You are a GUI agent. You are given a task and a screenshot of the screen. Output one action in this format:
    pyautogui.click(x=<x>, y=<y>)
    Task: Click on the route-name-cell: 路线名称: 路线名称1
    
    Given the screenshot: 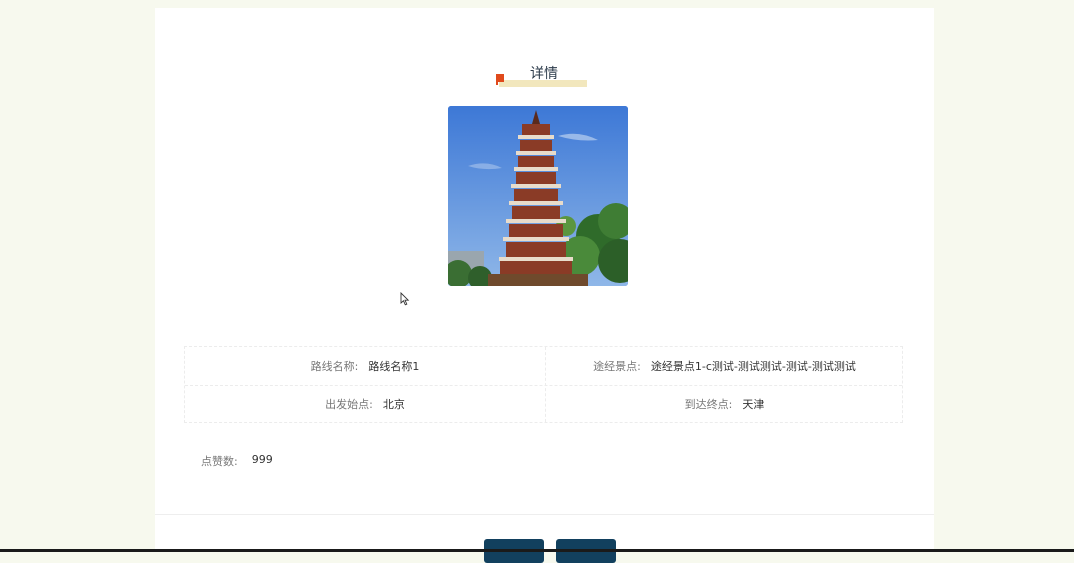 What is the action you would take?
    pyautogui.click(x=365, y=366)
    